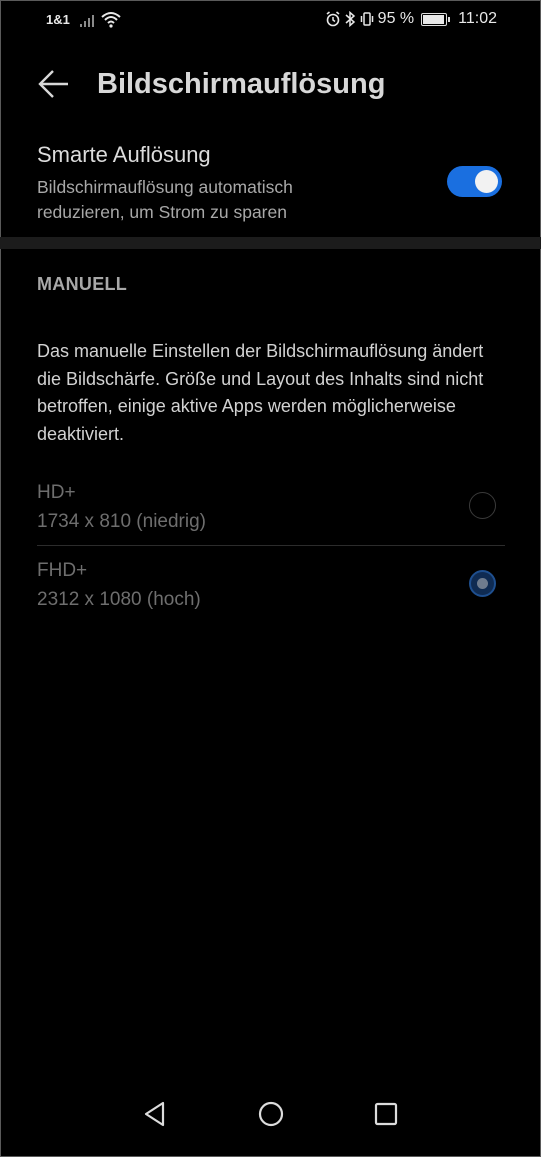  What do you see at coordinates (477, 18) in the screenshot?
I see `clock: 11:02` at bounding box center [477, 18].